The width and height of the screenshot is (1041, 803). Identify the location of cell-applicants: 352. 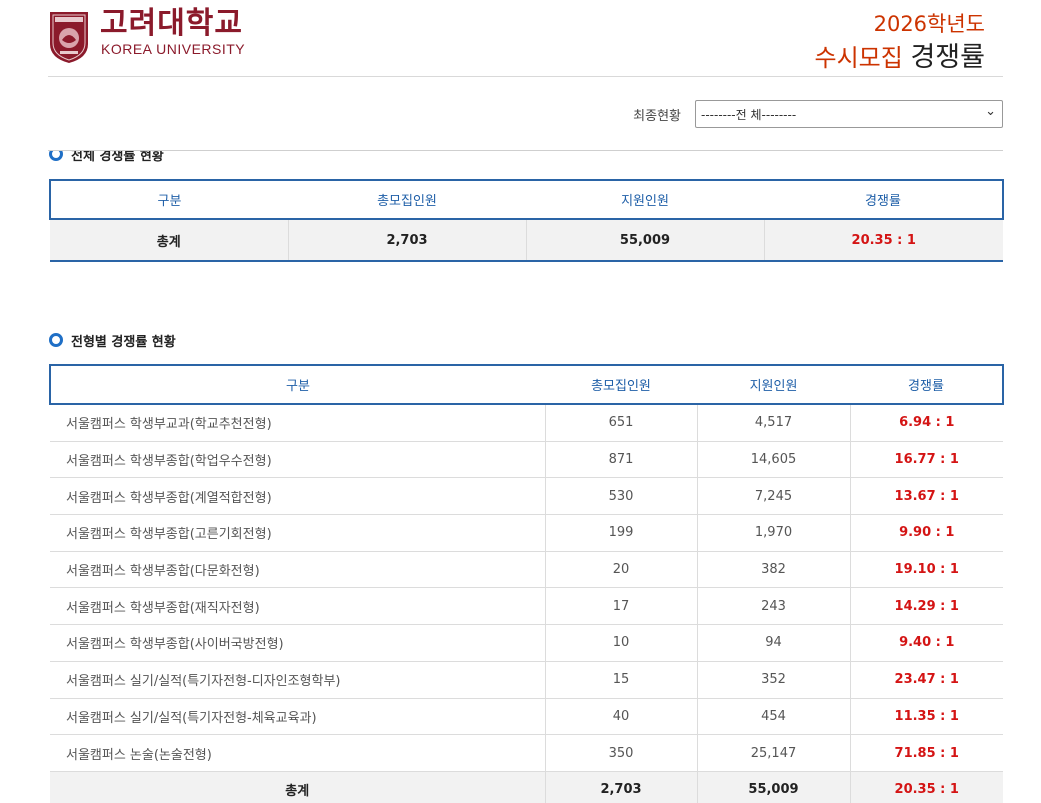
(774, 680).